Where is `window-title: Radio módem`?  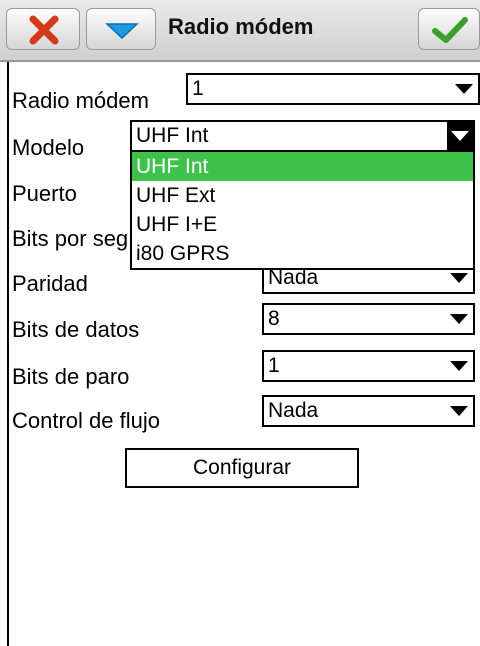
window-title: Radio módem is located at coordinates (241, 26).